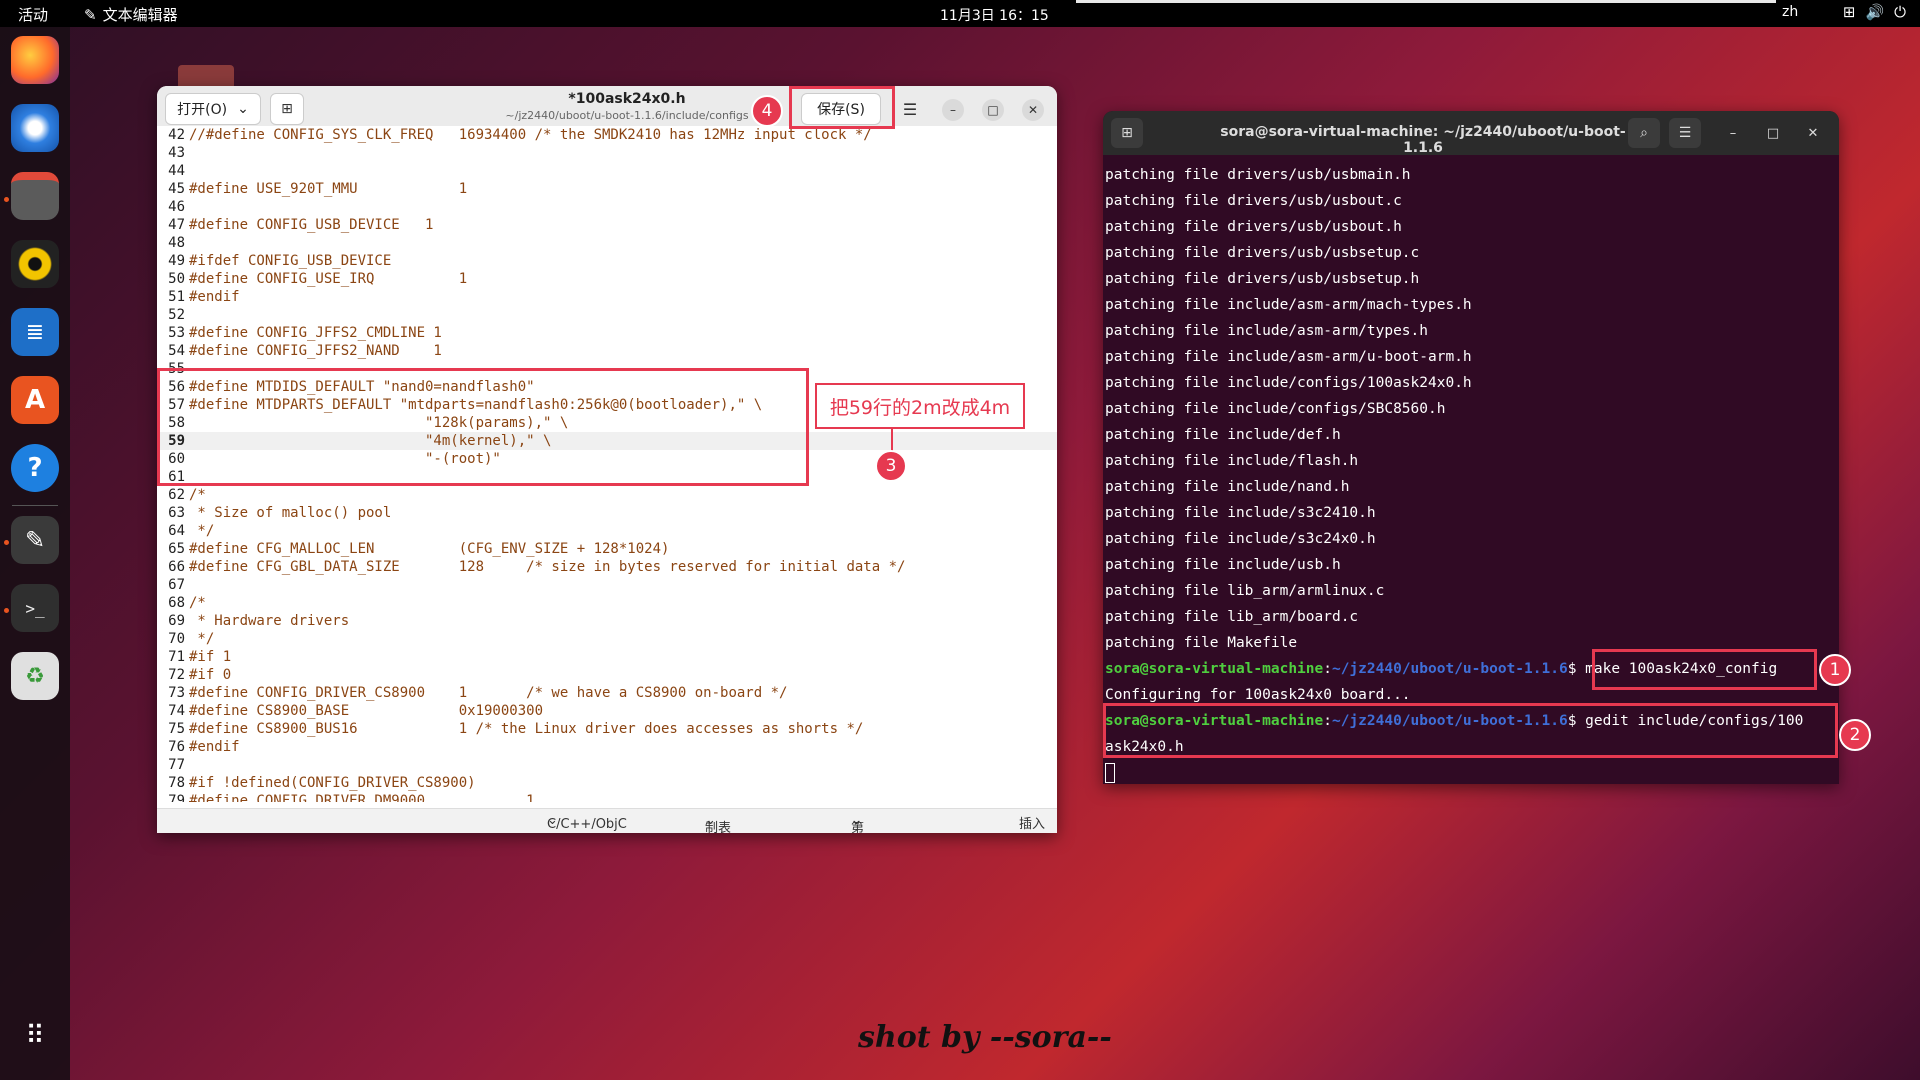  I want to click on line-number: 52, so click(176, 315).